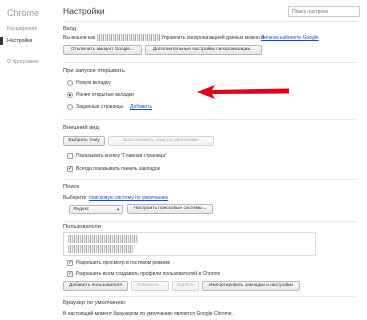 This screenshot has width=367, height=320. Describe the element at coordinates (128, 198) in the screenshot. I see `default-search-engine-link: поисковую систему по умолчанию` at that location.